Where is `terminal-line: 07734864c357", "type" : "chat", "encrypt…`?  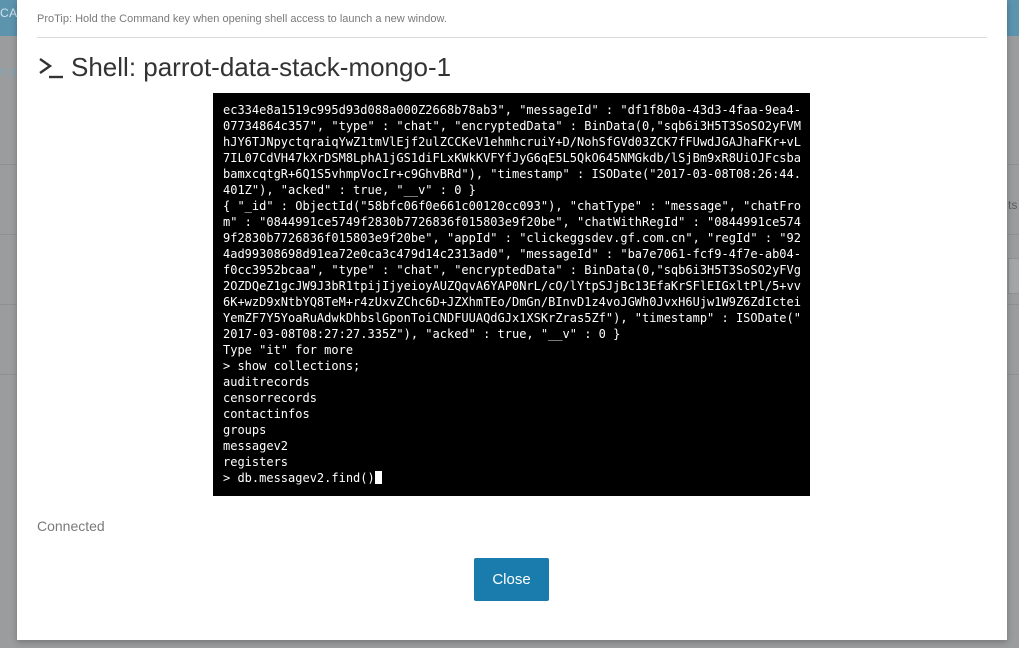
terminal-line: 07734864c357", "type" : "chat", "encrypt… is located at coordinates (512, 126).